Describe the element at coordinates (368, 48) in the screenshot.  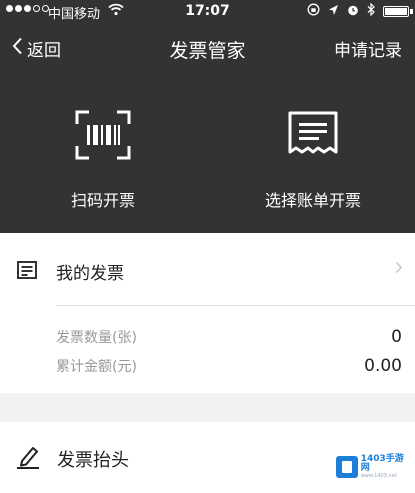
I see `application-records-button: 申请记录` at that location.